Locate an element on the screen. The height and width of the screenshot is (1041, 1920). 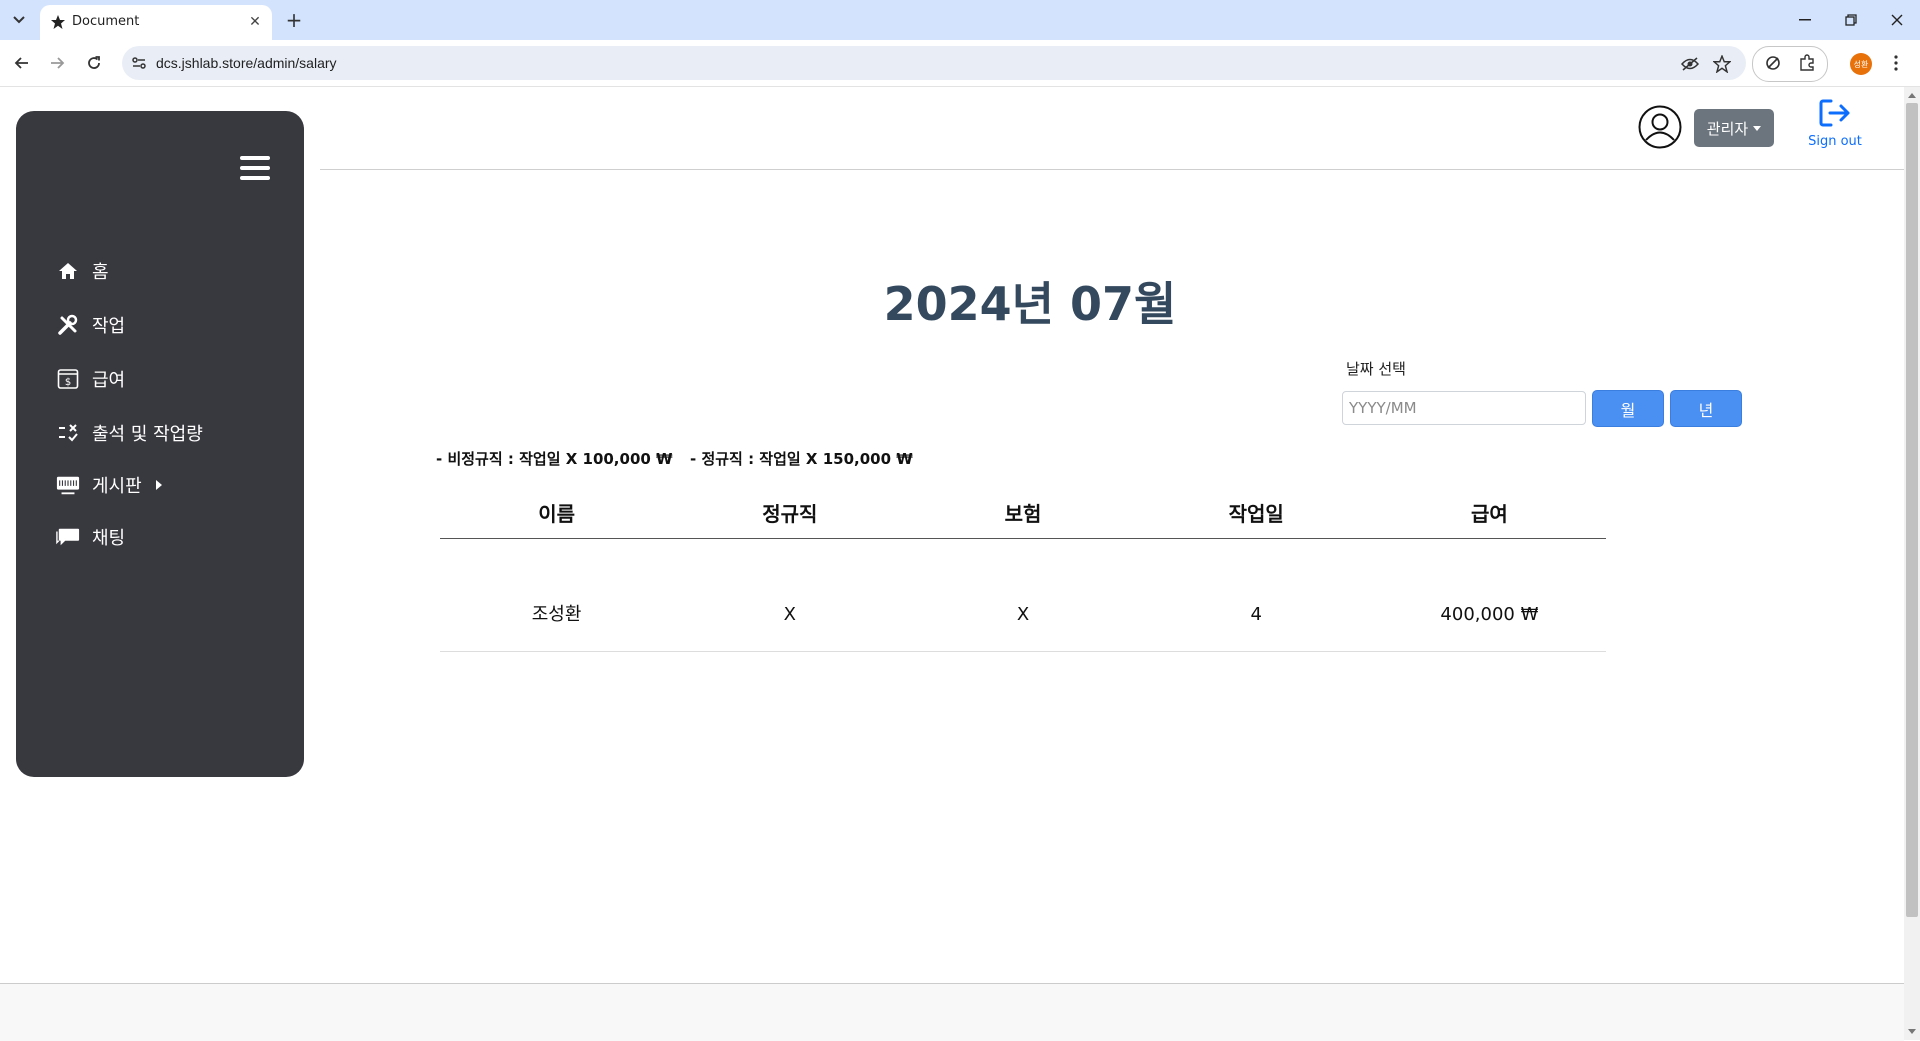
sync-icon is located at coordinates (1773, 63).